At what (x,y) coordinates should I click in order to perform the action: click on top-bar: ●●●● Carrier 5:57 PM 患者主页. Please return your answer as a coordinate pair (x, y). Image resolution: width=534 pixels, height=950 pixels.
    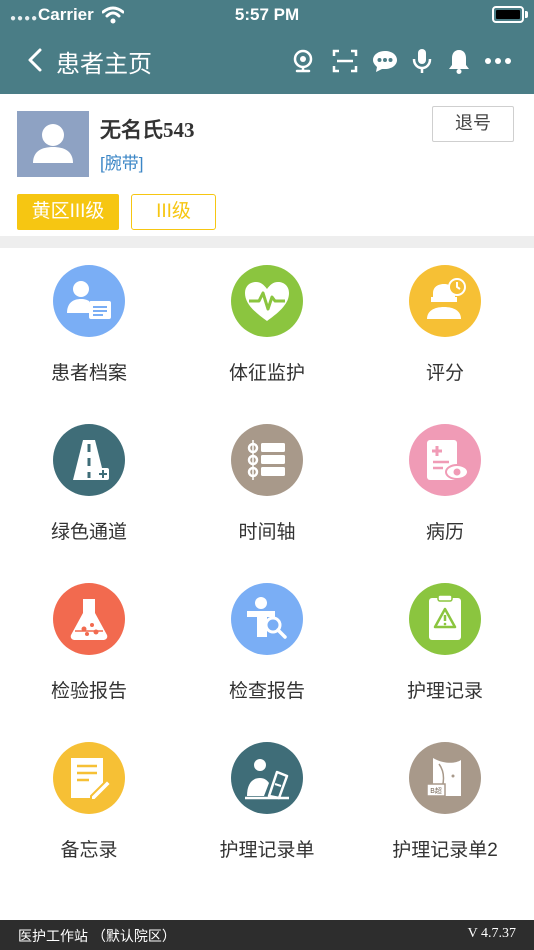
    Looking at the image, I should click on (267, 47).